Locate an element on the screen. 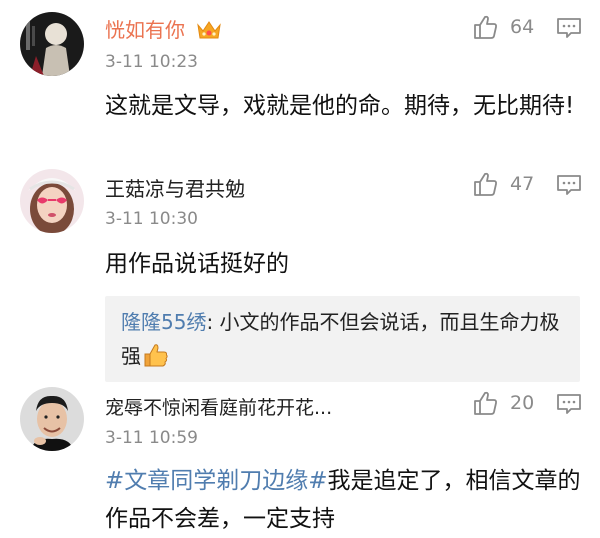  like-count: 47 is located at coordinates (522, 184).